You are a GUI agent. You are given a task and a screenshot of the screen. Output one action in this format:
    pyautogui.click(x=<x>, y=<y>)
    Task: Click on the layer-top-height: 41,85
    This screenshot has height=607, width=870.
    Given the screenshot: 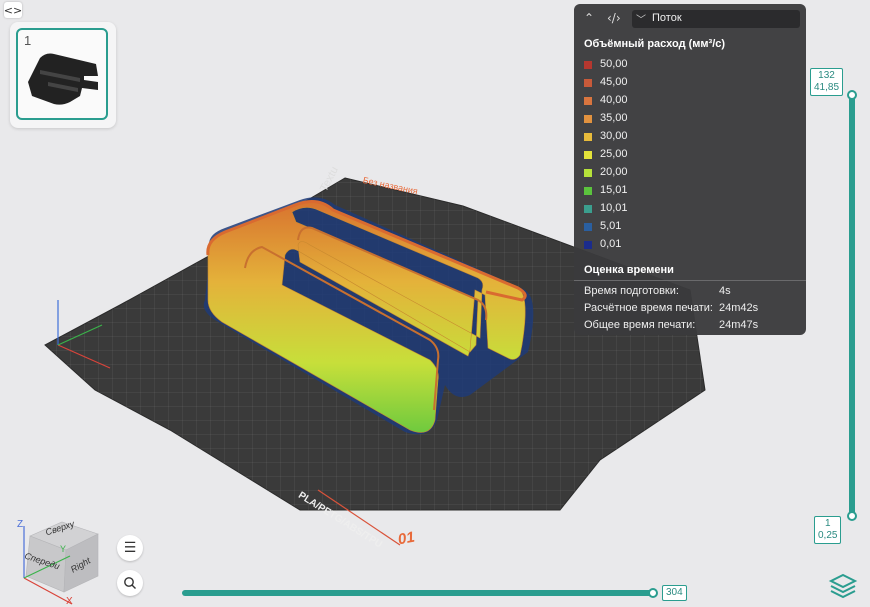 What is the action you would take?
    pyautogui.click(x=827, y=87)
    